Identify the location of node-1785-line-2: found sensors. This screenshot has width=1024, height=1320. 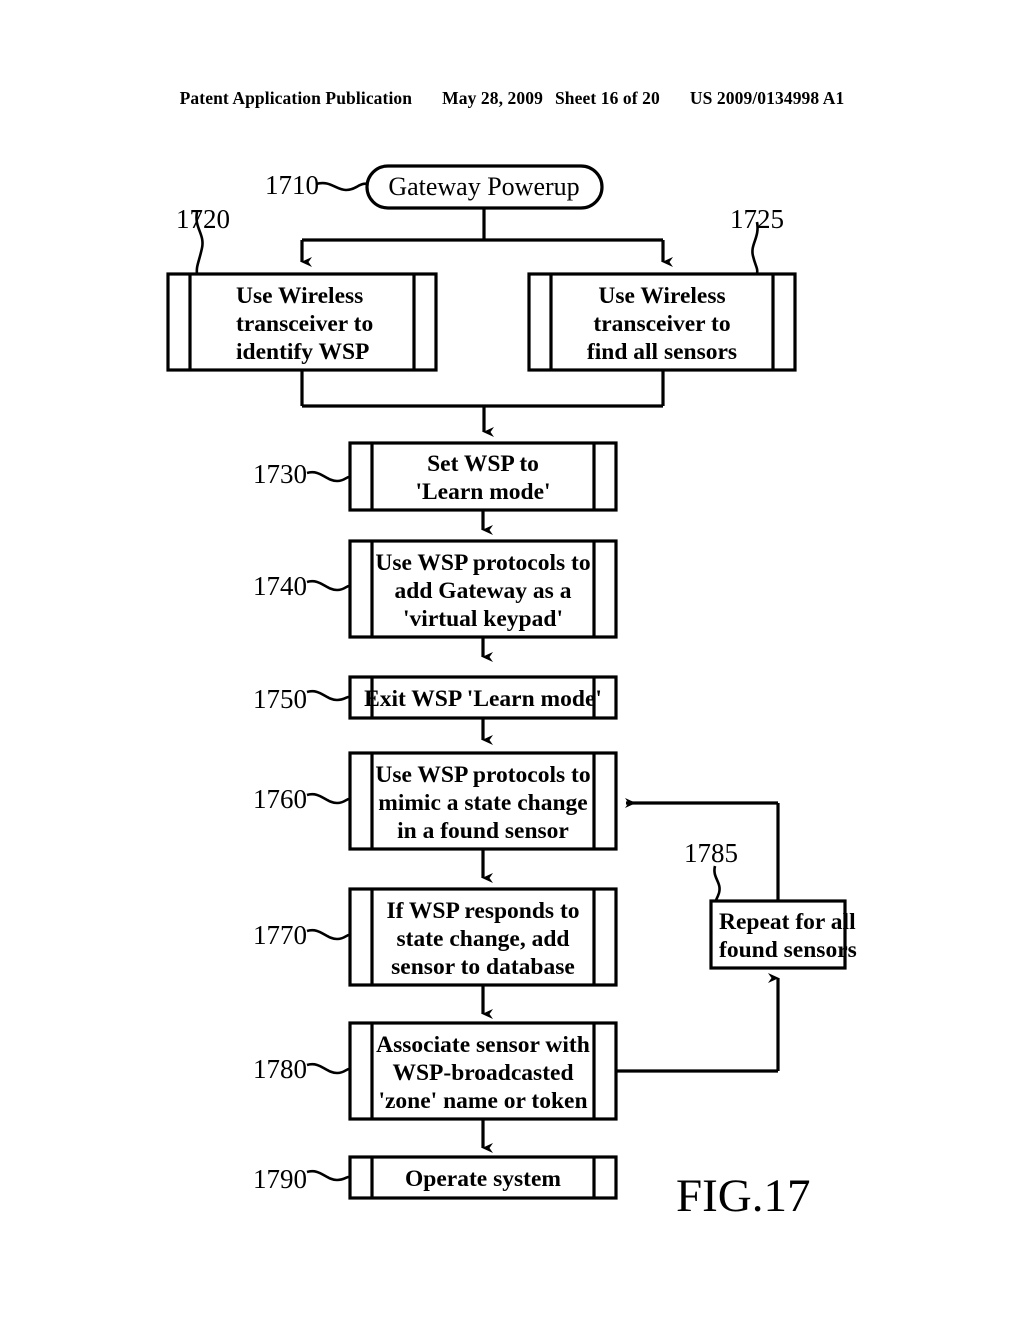
(788, 950).